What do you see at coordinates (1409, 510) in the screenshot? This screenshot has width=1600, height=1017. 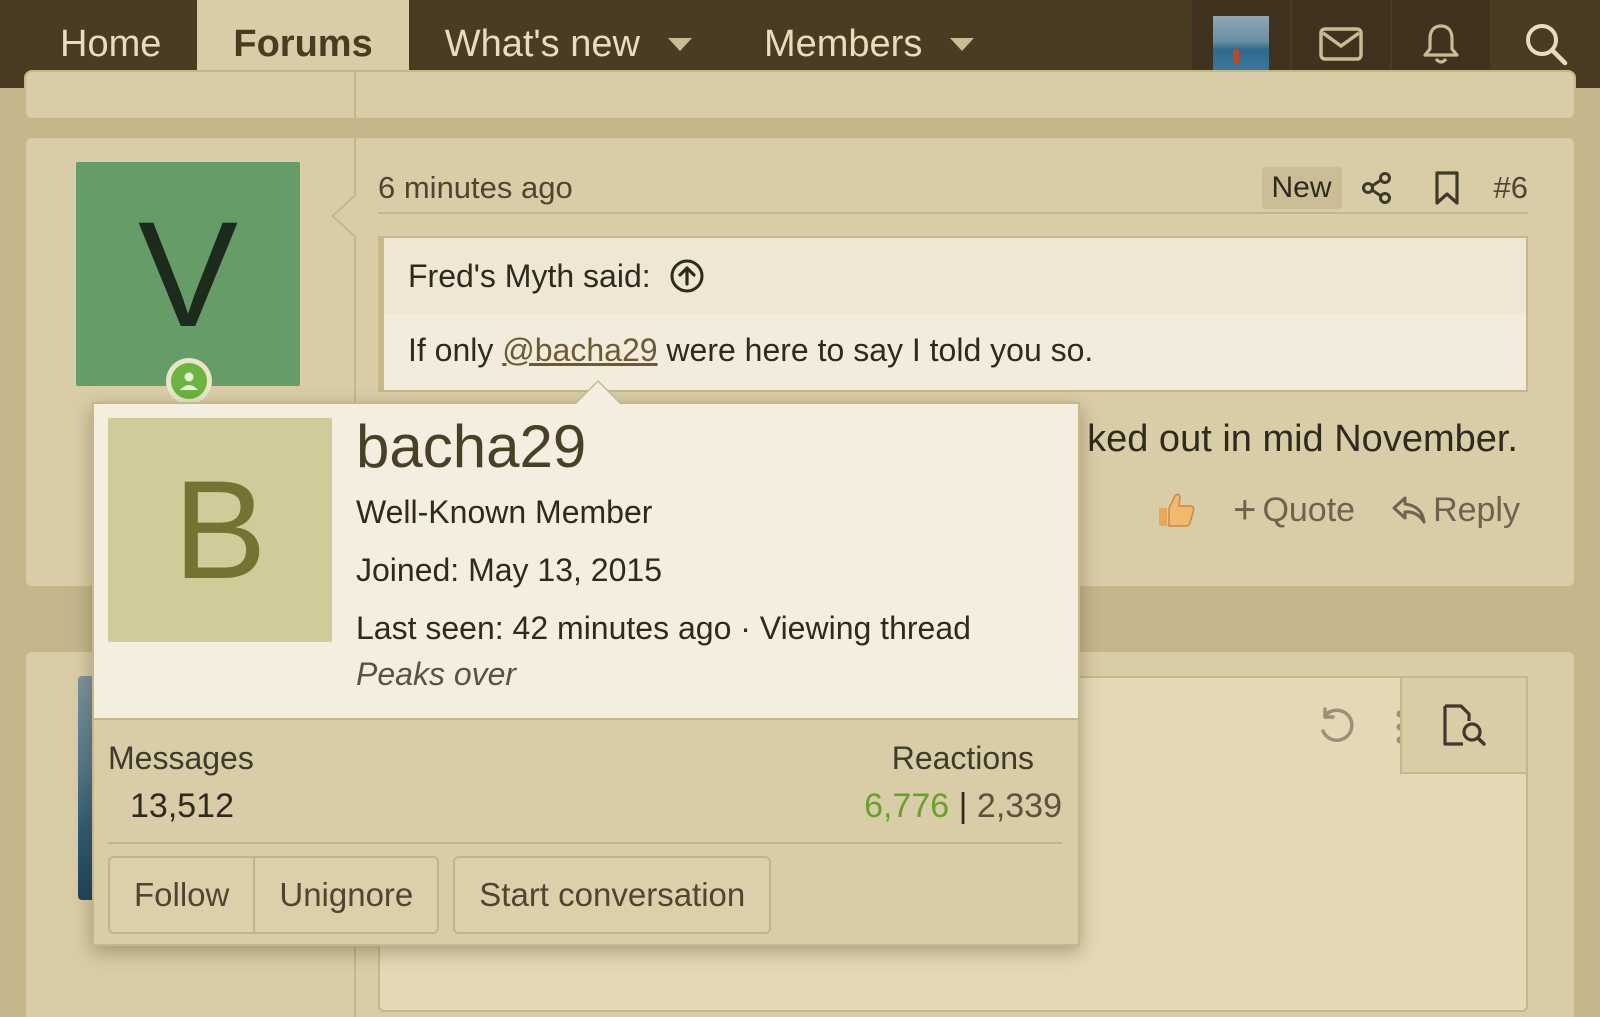 I see `reply-icon` at bounding box center [1409, 510].